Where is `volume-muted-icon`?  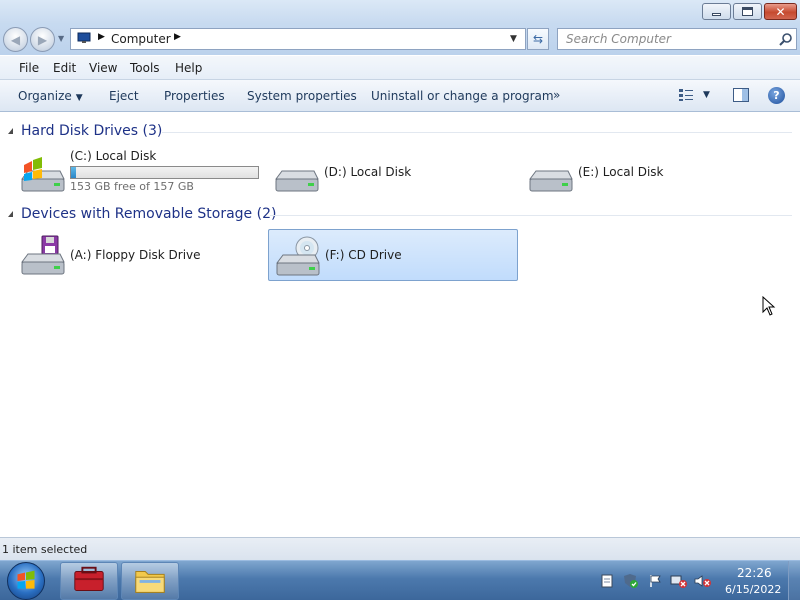 volume-muted-icon is located at coordinates (703, 581).